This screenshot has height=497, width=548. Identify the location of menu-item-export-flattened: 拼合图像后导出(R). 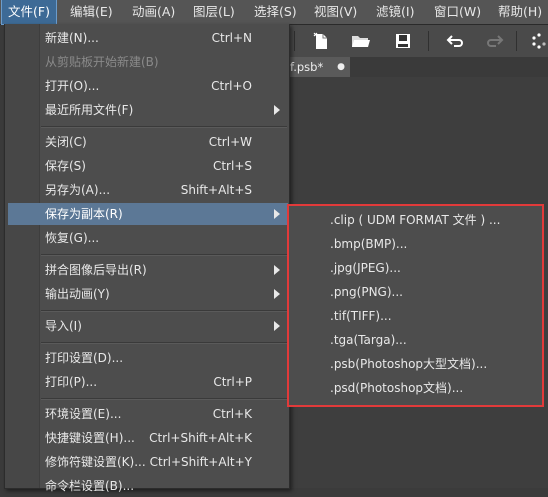
(148, 270).